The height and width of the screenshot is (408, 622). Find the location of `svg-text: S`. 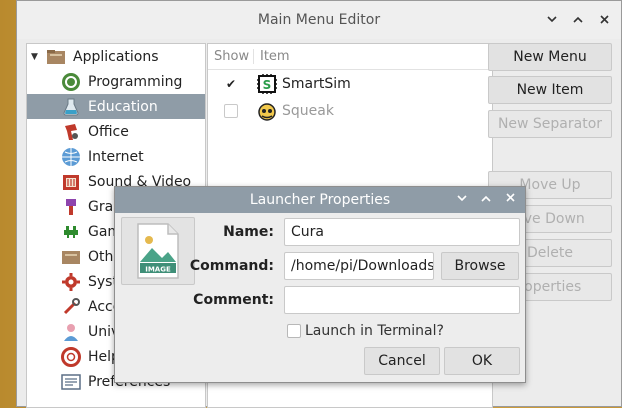

svg-text: S is located at coordinates (267, 85).